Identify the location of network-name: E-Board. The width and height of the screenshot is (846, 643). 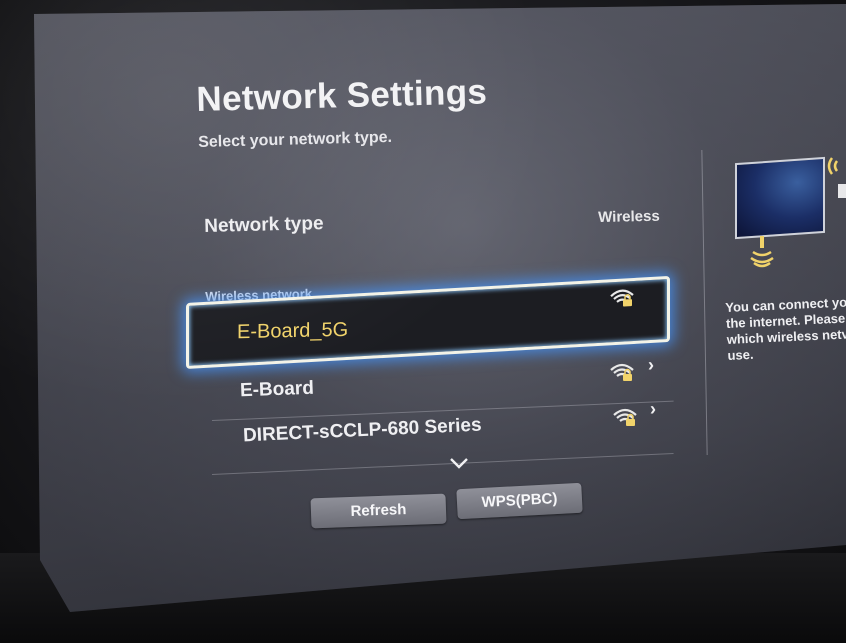
(277, 389).